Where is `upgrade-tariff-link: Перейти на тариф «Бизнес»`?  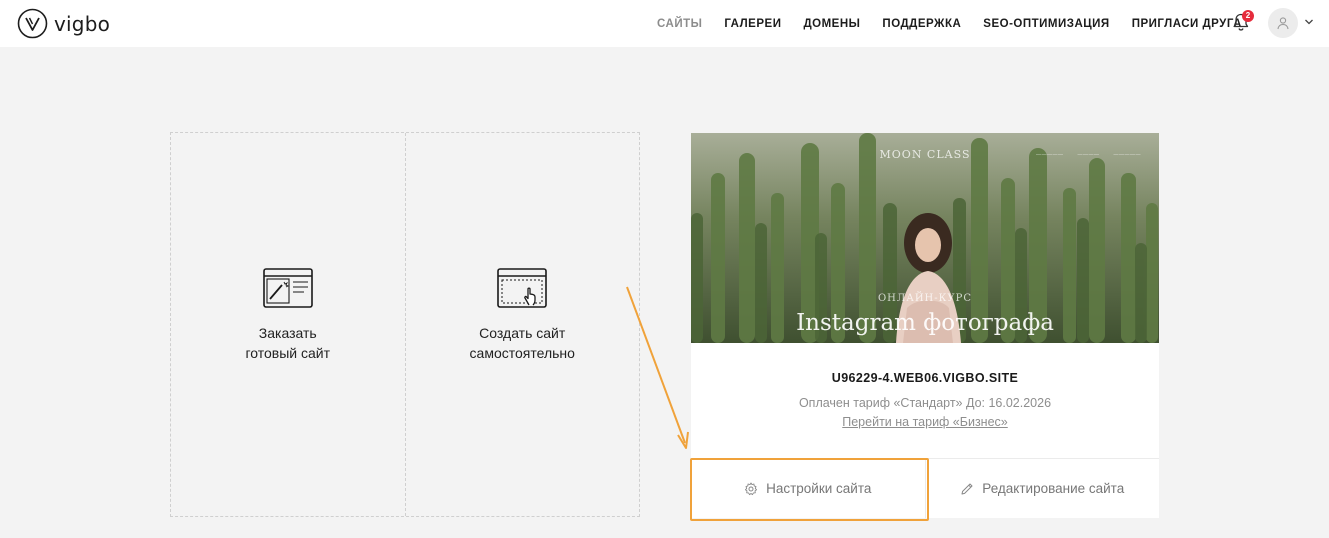 upgrade-tariff-link: Перейти на тариф «Бизнес» is located at coordinates (925, 422).